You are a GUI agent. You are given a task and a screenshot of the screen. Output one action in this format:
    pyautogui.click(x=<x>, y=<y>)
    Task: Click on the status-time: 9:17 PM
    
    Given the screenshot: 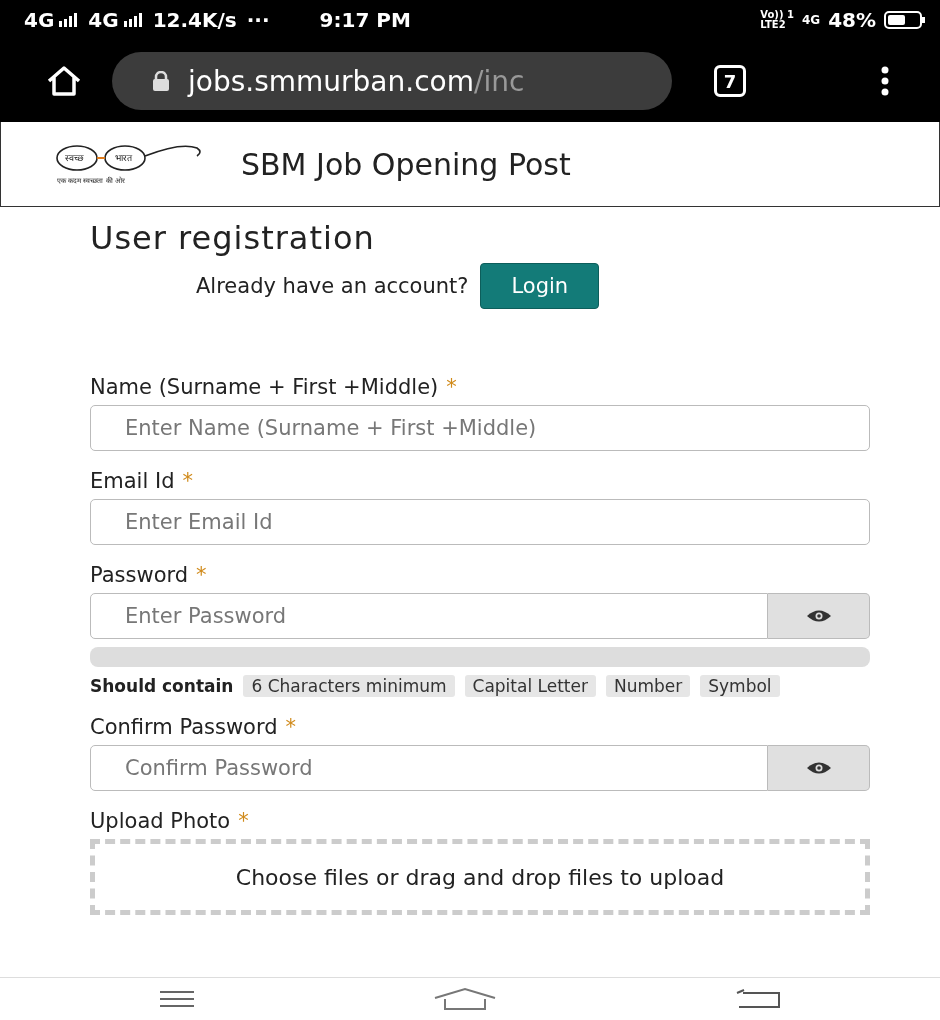 What is the action you would take?
    pyautogui.click(x=365, y=20)
    